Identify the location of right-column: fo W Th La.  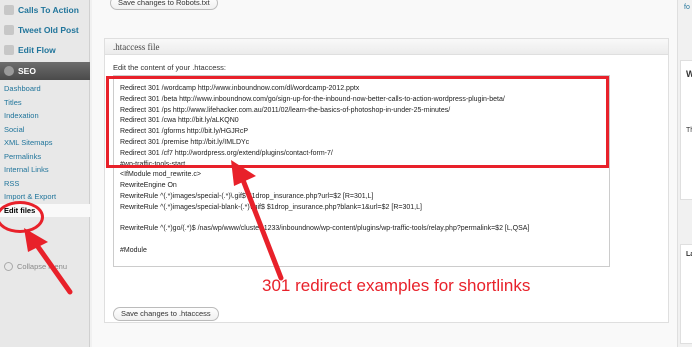
(684, 173).